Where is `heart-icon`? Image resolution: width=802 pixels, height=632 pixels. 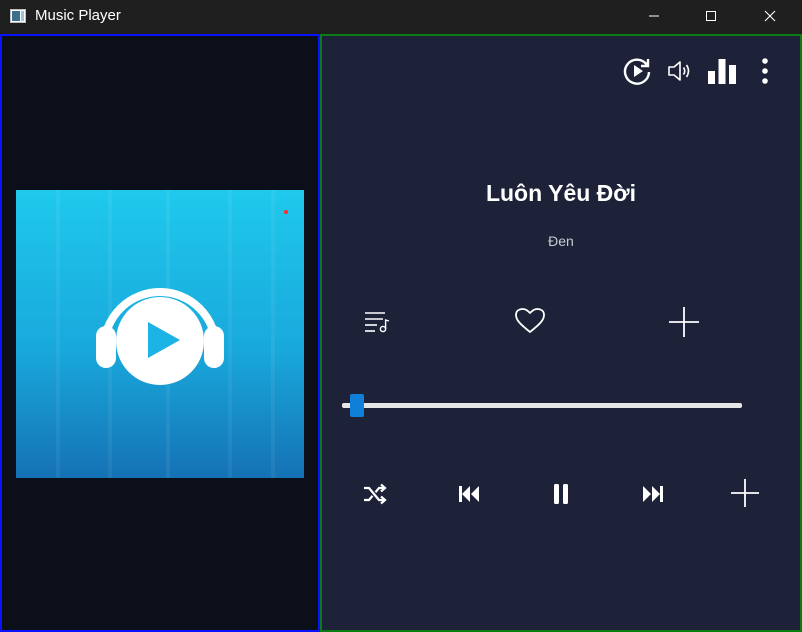 heart-icon is located at coordinates (530, 320).